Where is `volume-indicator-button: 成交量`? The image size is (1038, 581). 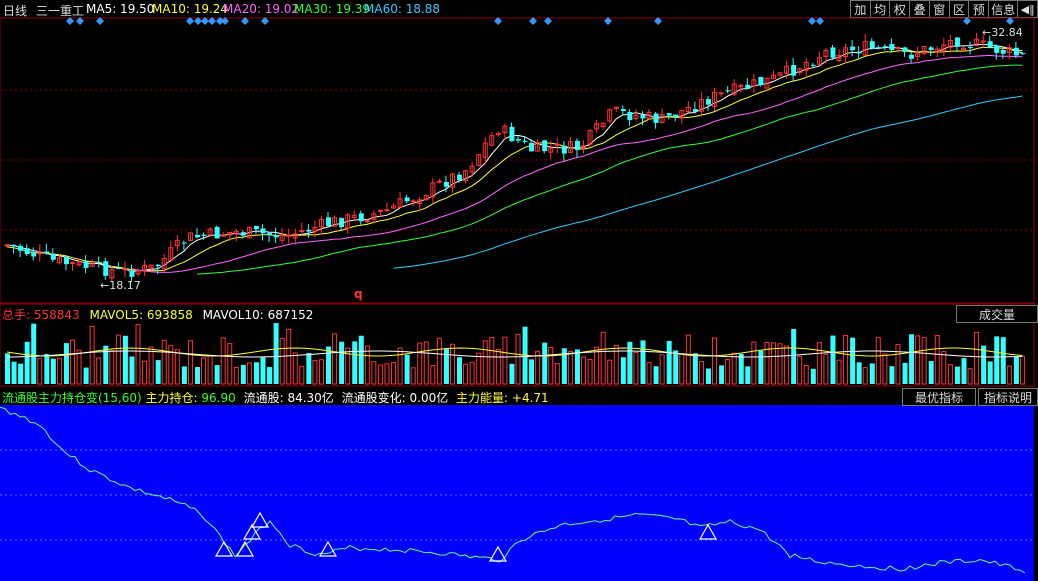 volume-indicator-button: 成交量 is located at coordinates (997, 314).